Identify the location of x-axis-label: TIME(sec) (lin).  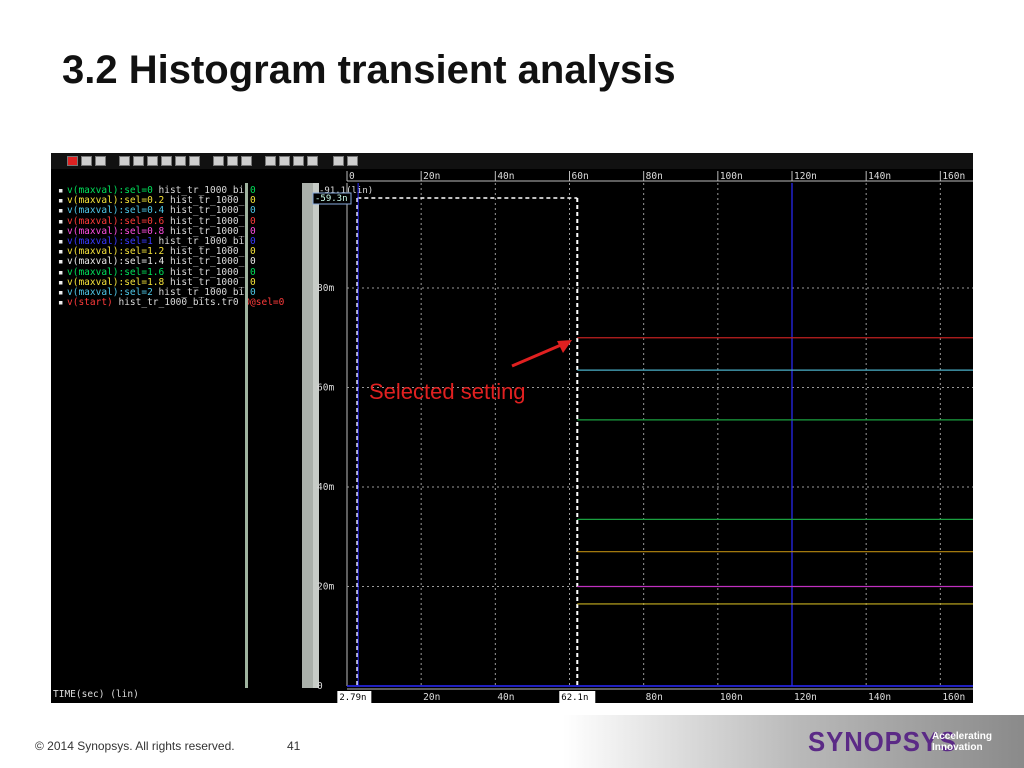
(96, 694).